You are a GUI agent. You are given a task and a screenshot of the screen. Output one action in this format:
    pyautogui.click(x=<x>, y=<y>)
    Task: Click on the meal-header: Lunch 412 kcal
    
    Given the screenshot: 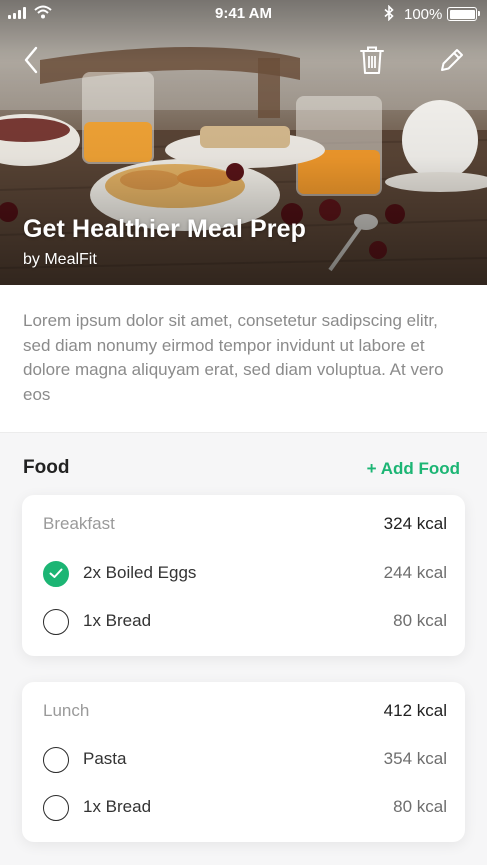 What is the action you would take?
    pyautogui.click(x=245, y=712)
    